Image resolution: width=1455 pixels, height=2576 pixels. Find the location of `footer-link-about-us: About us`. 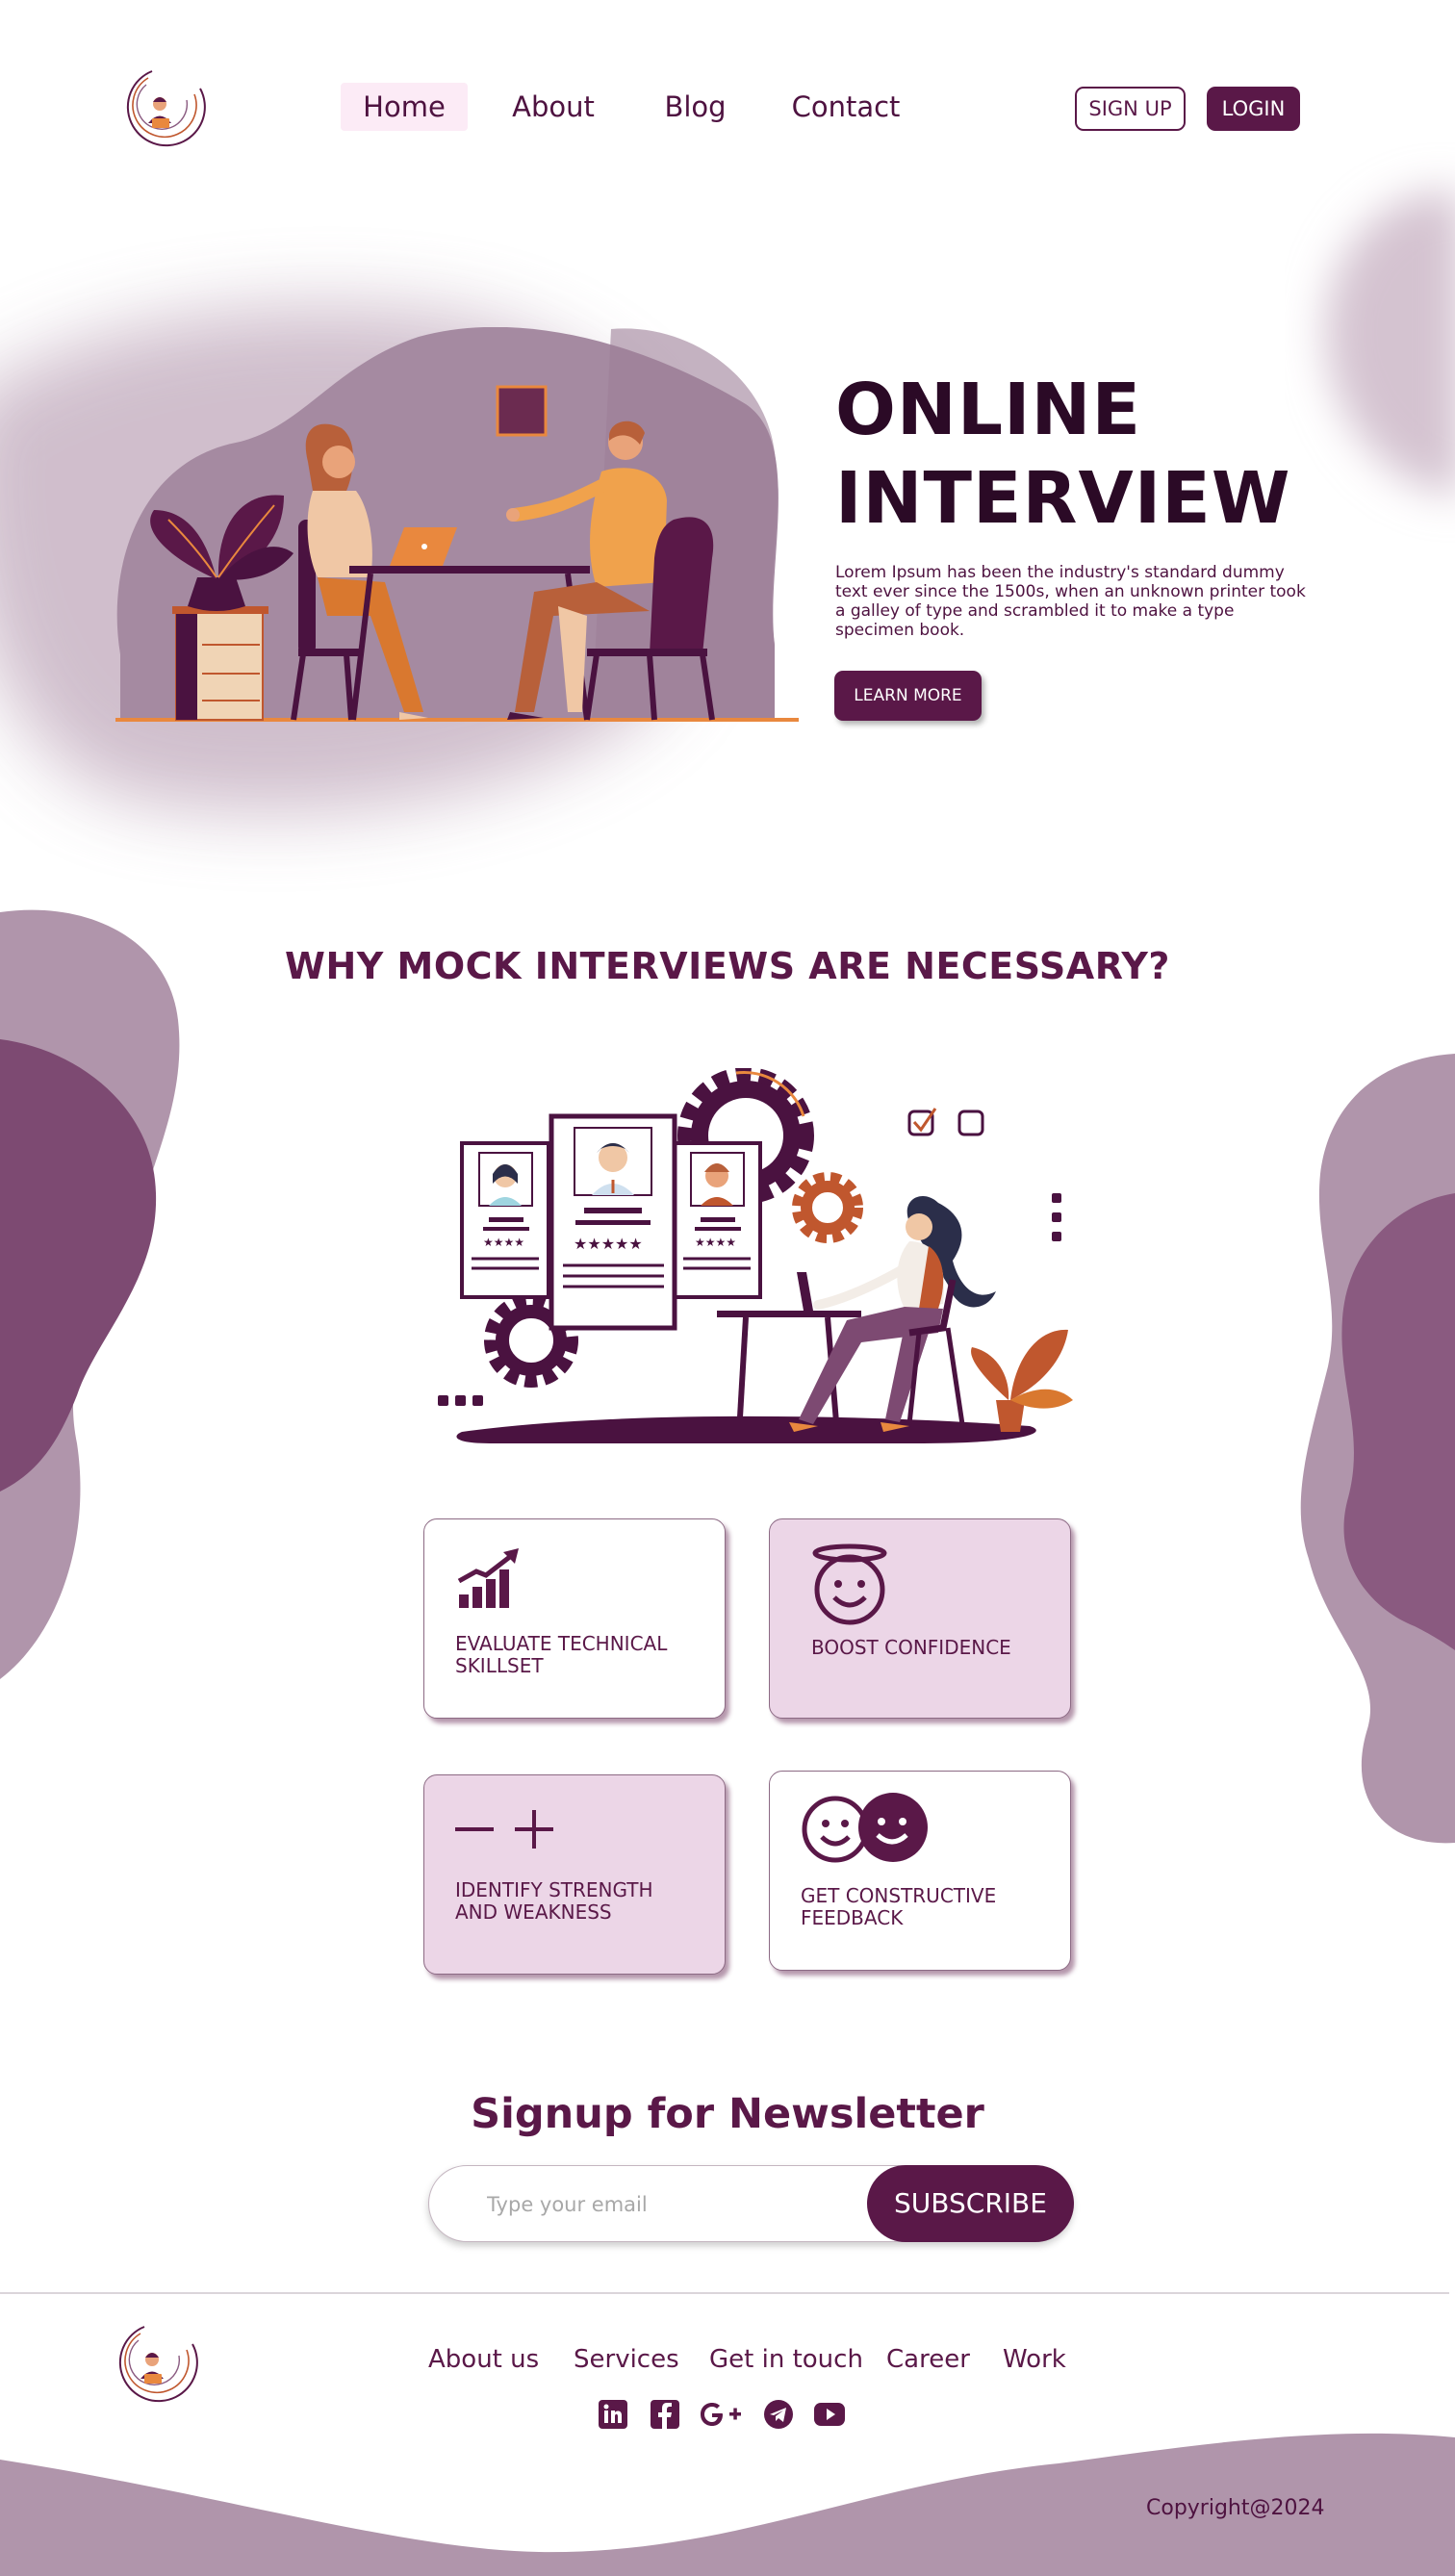

footer-link-about-us: About us is located at coordinates (484, 2359).